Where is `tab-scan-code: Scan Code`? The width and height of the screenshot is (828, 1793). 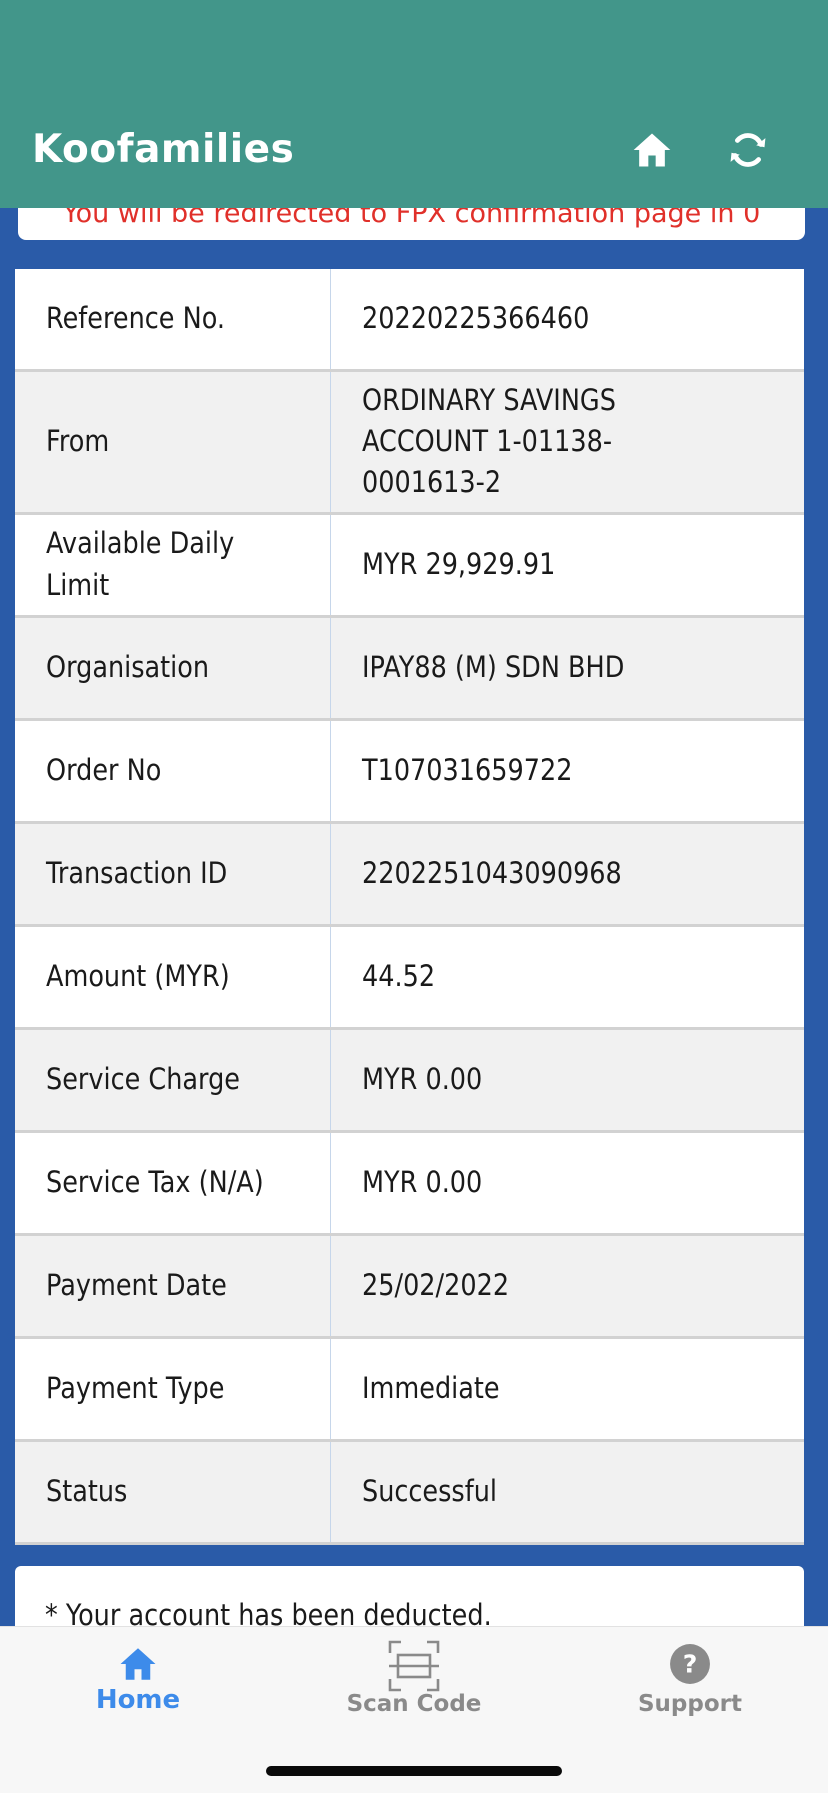
tab-scan-code: Scan Code is located at coordinates (414, 1687).